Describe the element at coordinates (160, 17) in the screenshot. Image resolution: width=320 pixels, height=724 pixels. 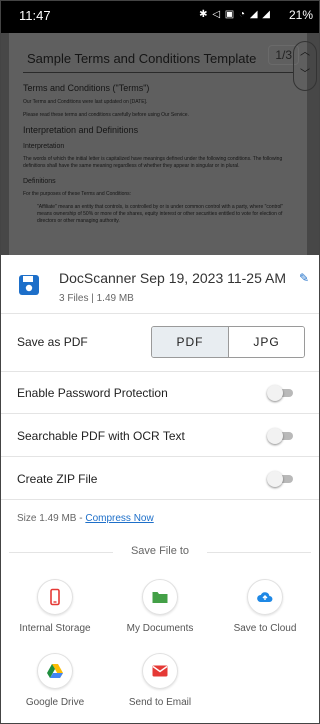
I see `status-bar: 11:47 ✱ ◁ ▣ ◔ ◢ ◢ 21%` at that location.